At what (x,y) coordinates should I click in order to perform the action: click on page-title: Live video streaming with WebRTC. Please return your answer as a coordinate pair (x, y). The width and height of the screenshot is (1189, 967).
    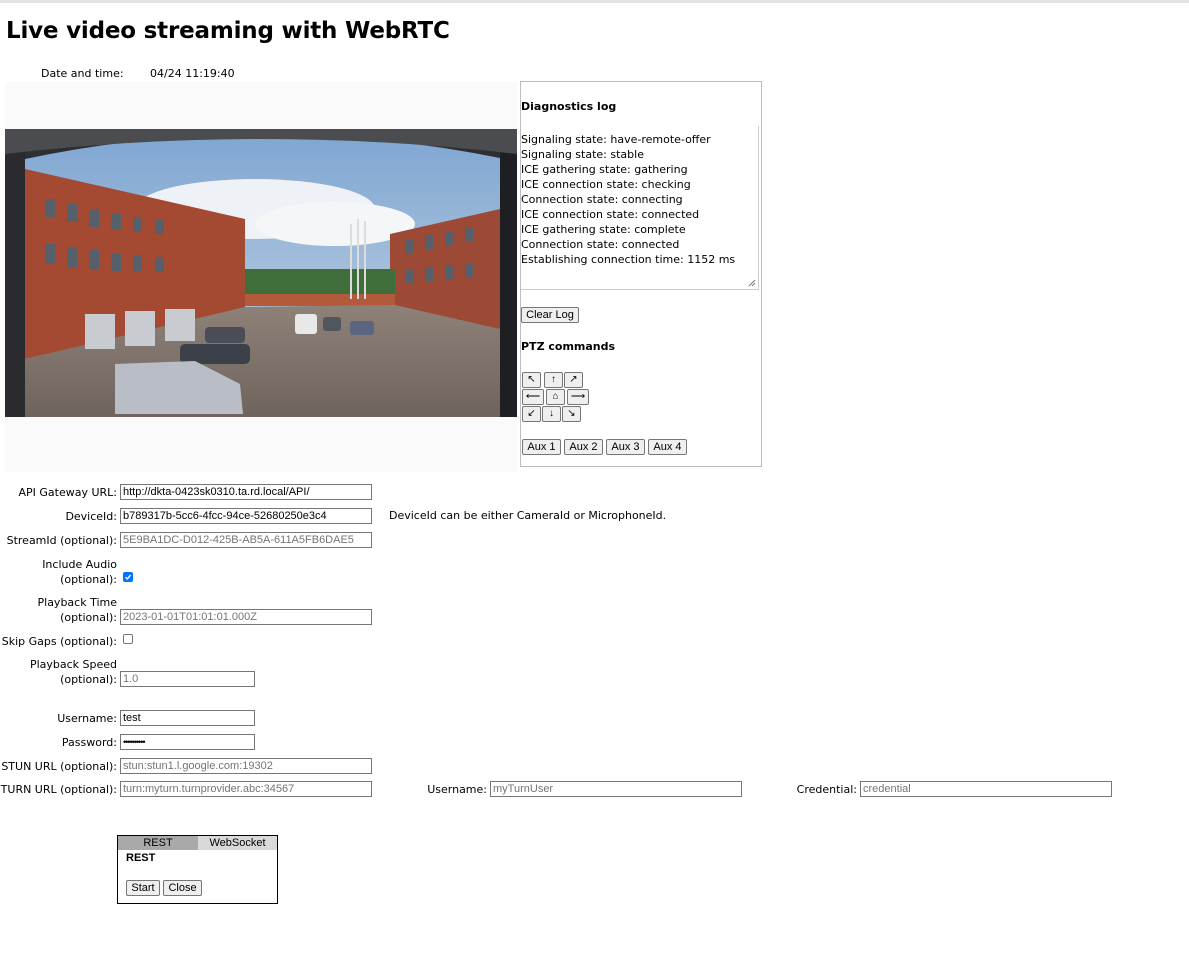
    Looking at the image, I should click on (228, 31).